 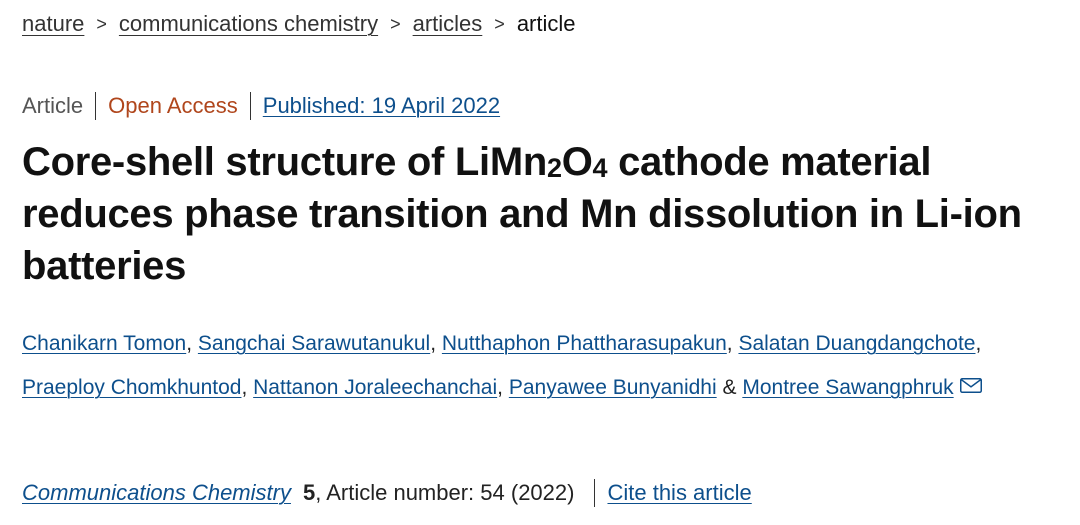 I want to click on author-link: Nutthaphon Phattharasupakun, so click(x=584, y=343).